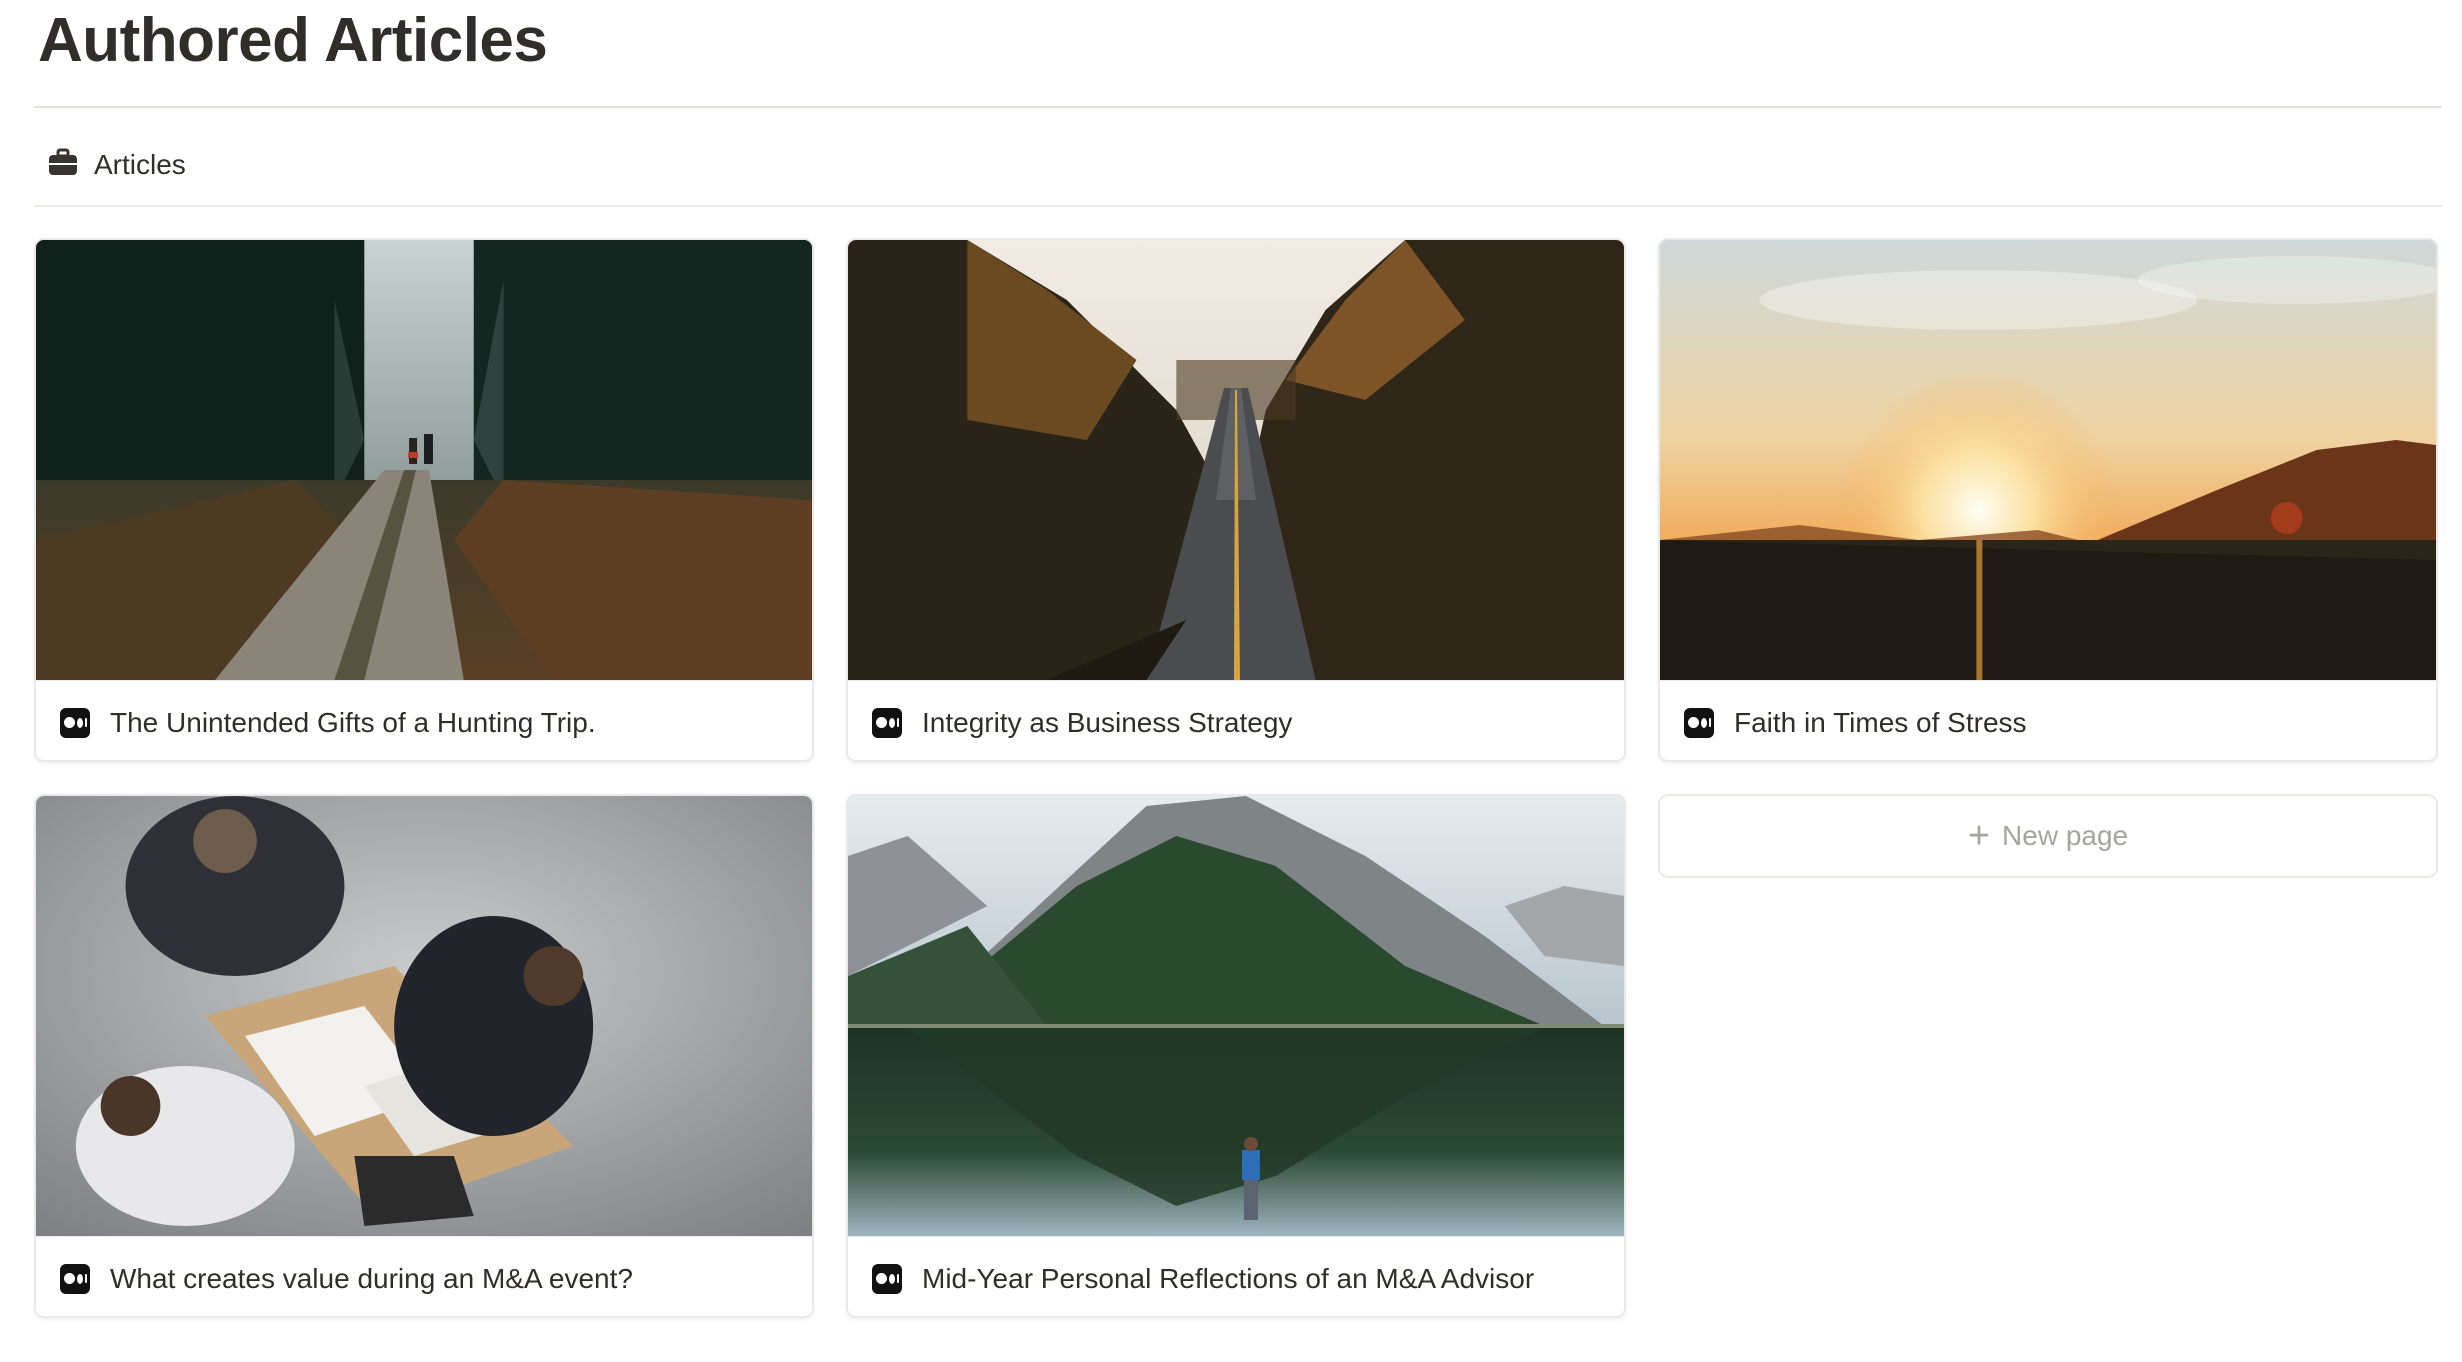 The width and height of the screenshot is (2462, 1362). Describe the element at coordinates (1979, 836) in the screenshot. I see `plus-icon: +` at that location.